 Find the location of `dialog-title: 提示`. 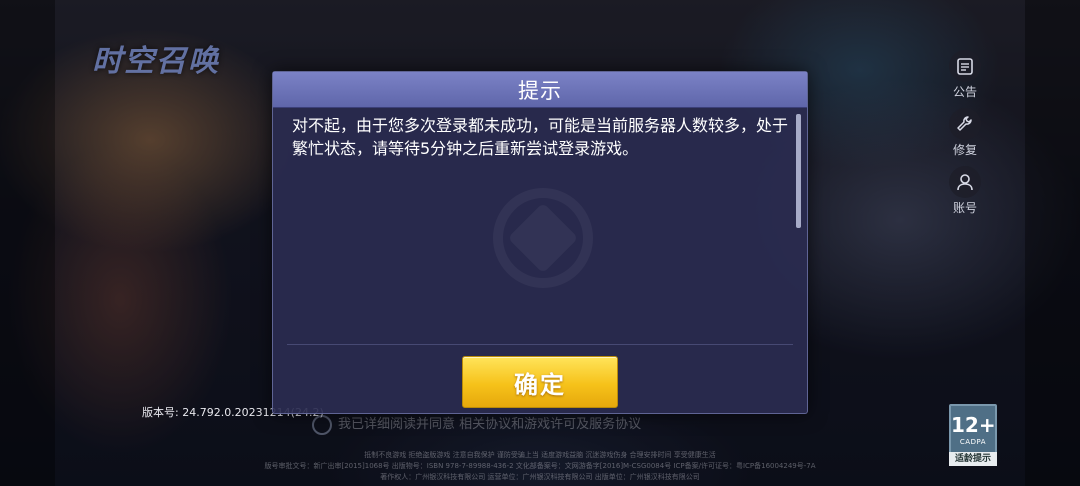

dialog-title: 提示 is located at coordinates (540, 90).